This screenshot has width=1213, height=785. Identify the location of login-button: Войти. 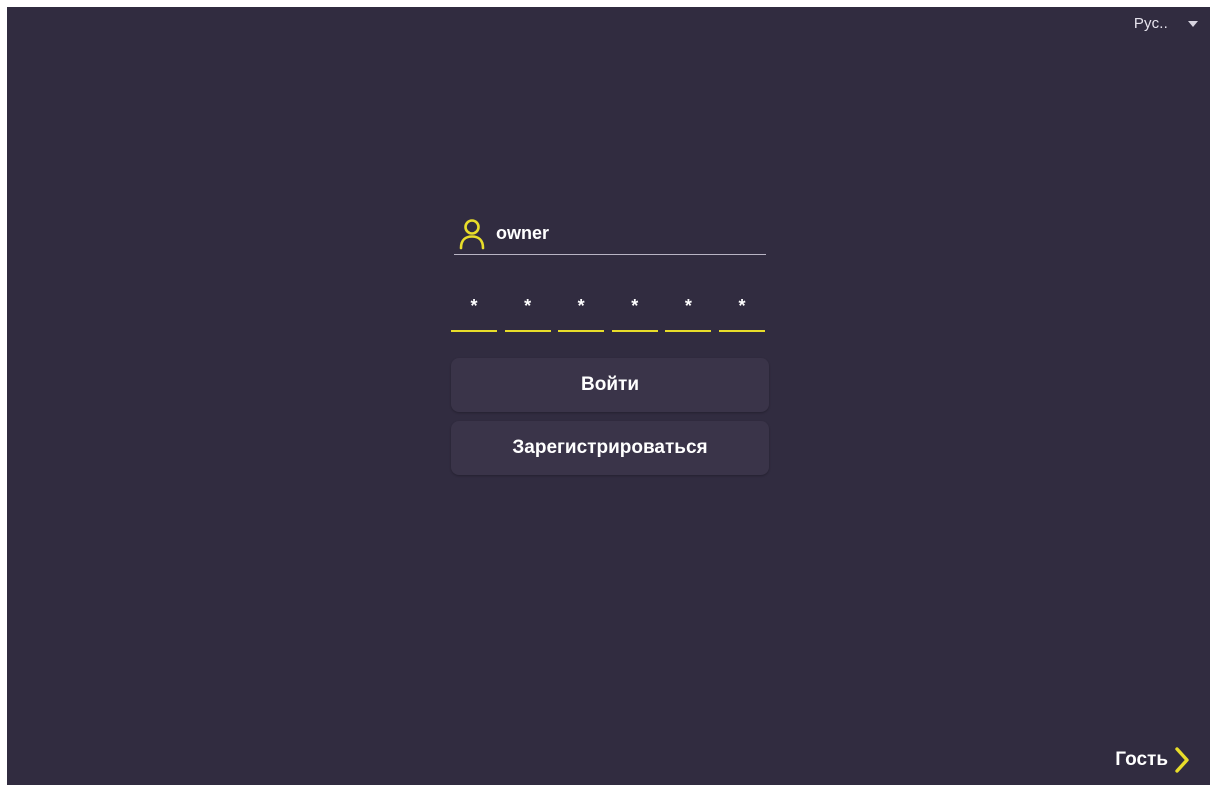
(610, 385).